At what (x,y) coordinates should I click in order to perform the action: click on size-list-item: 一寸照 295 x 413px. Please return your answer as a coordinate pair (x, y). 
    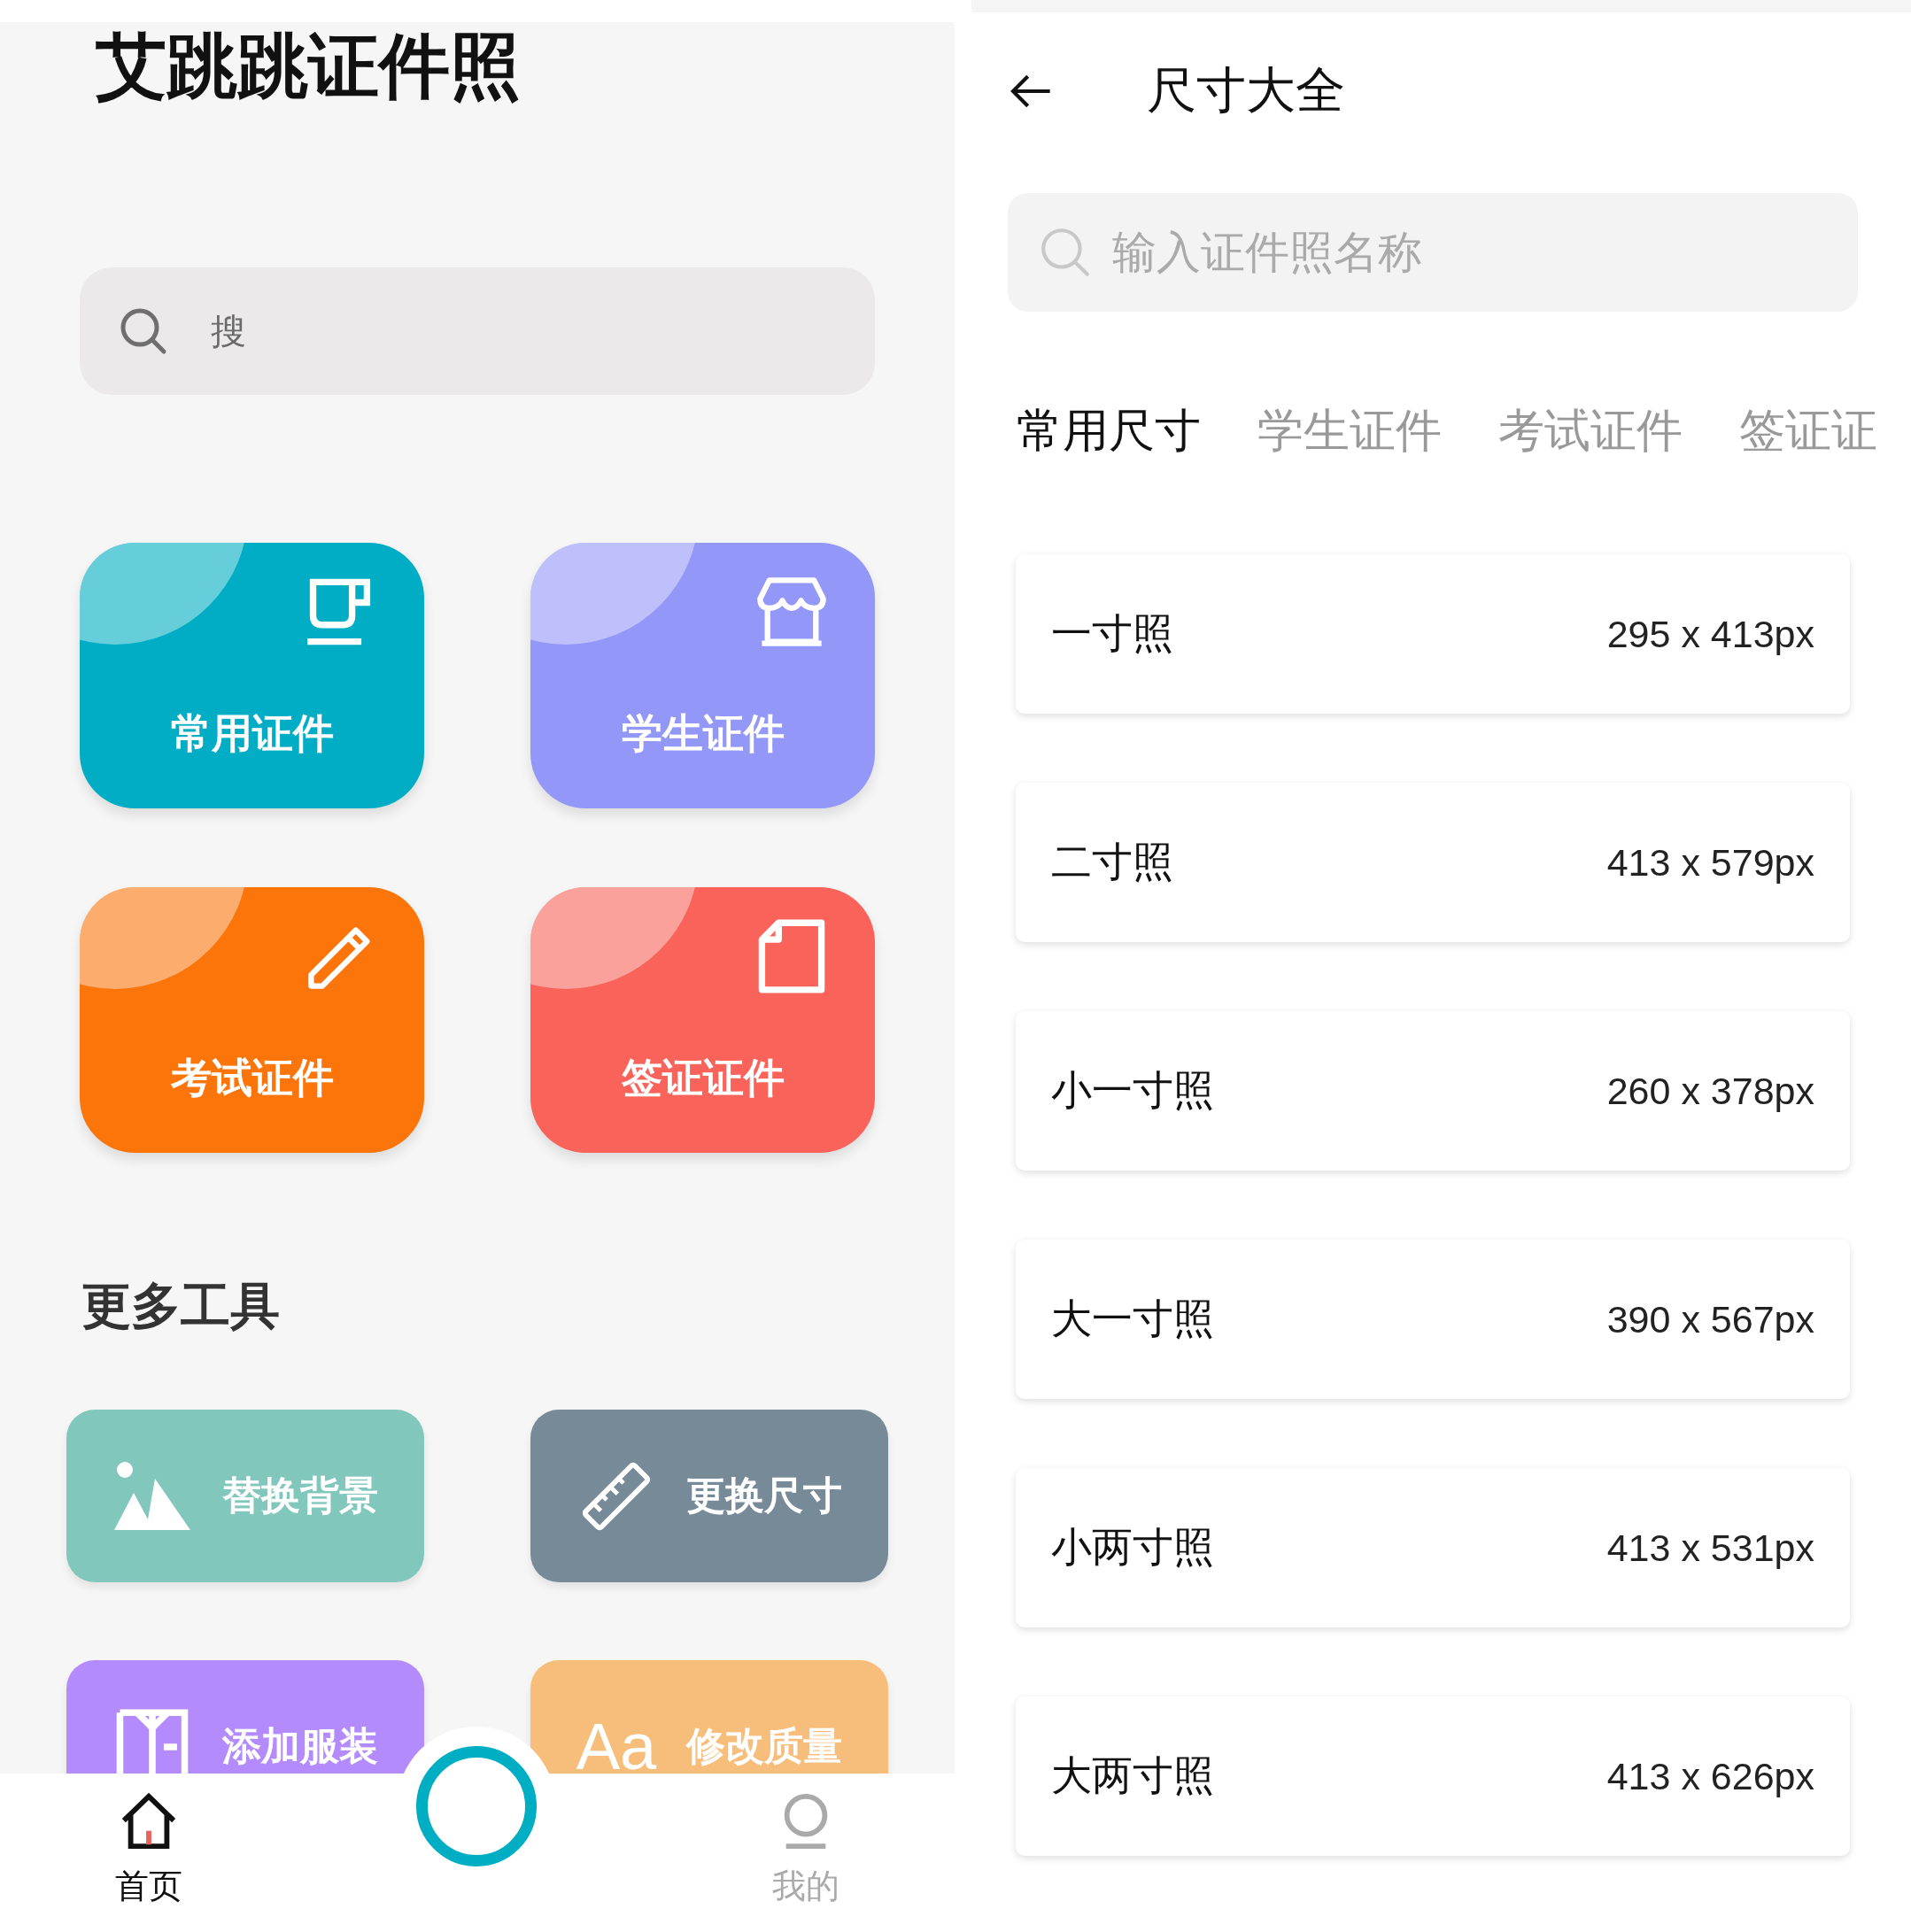
    Looking at the image, I should click on (1433, 634).